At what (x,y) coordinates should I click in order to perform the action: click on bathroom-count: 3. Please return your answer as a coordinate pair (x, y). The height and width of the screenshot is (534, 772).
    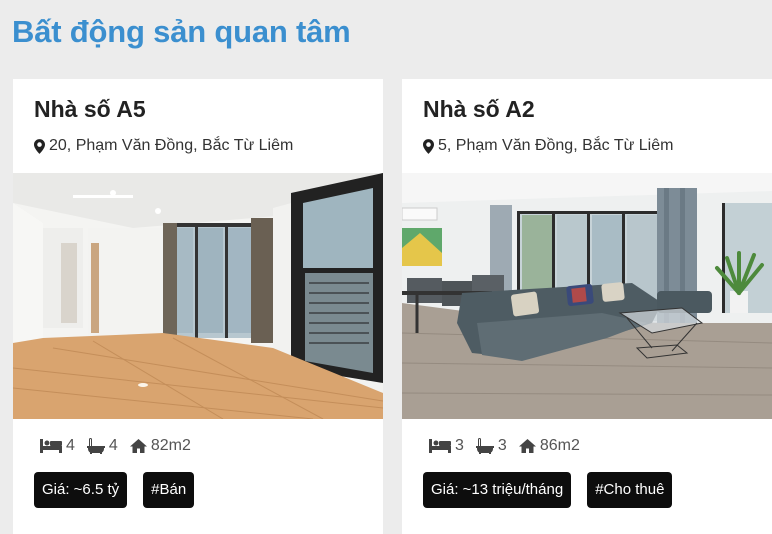
    Looking at the image, I should click on (502, 445).